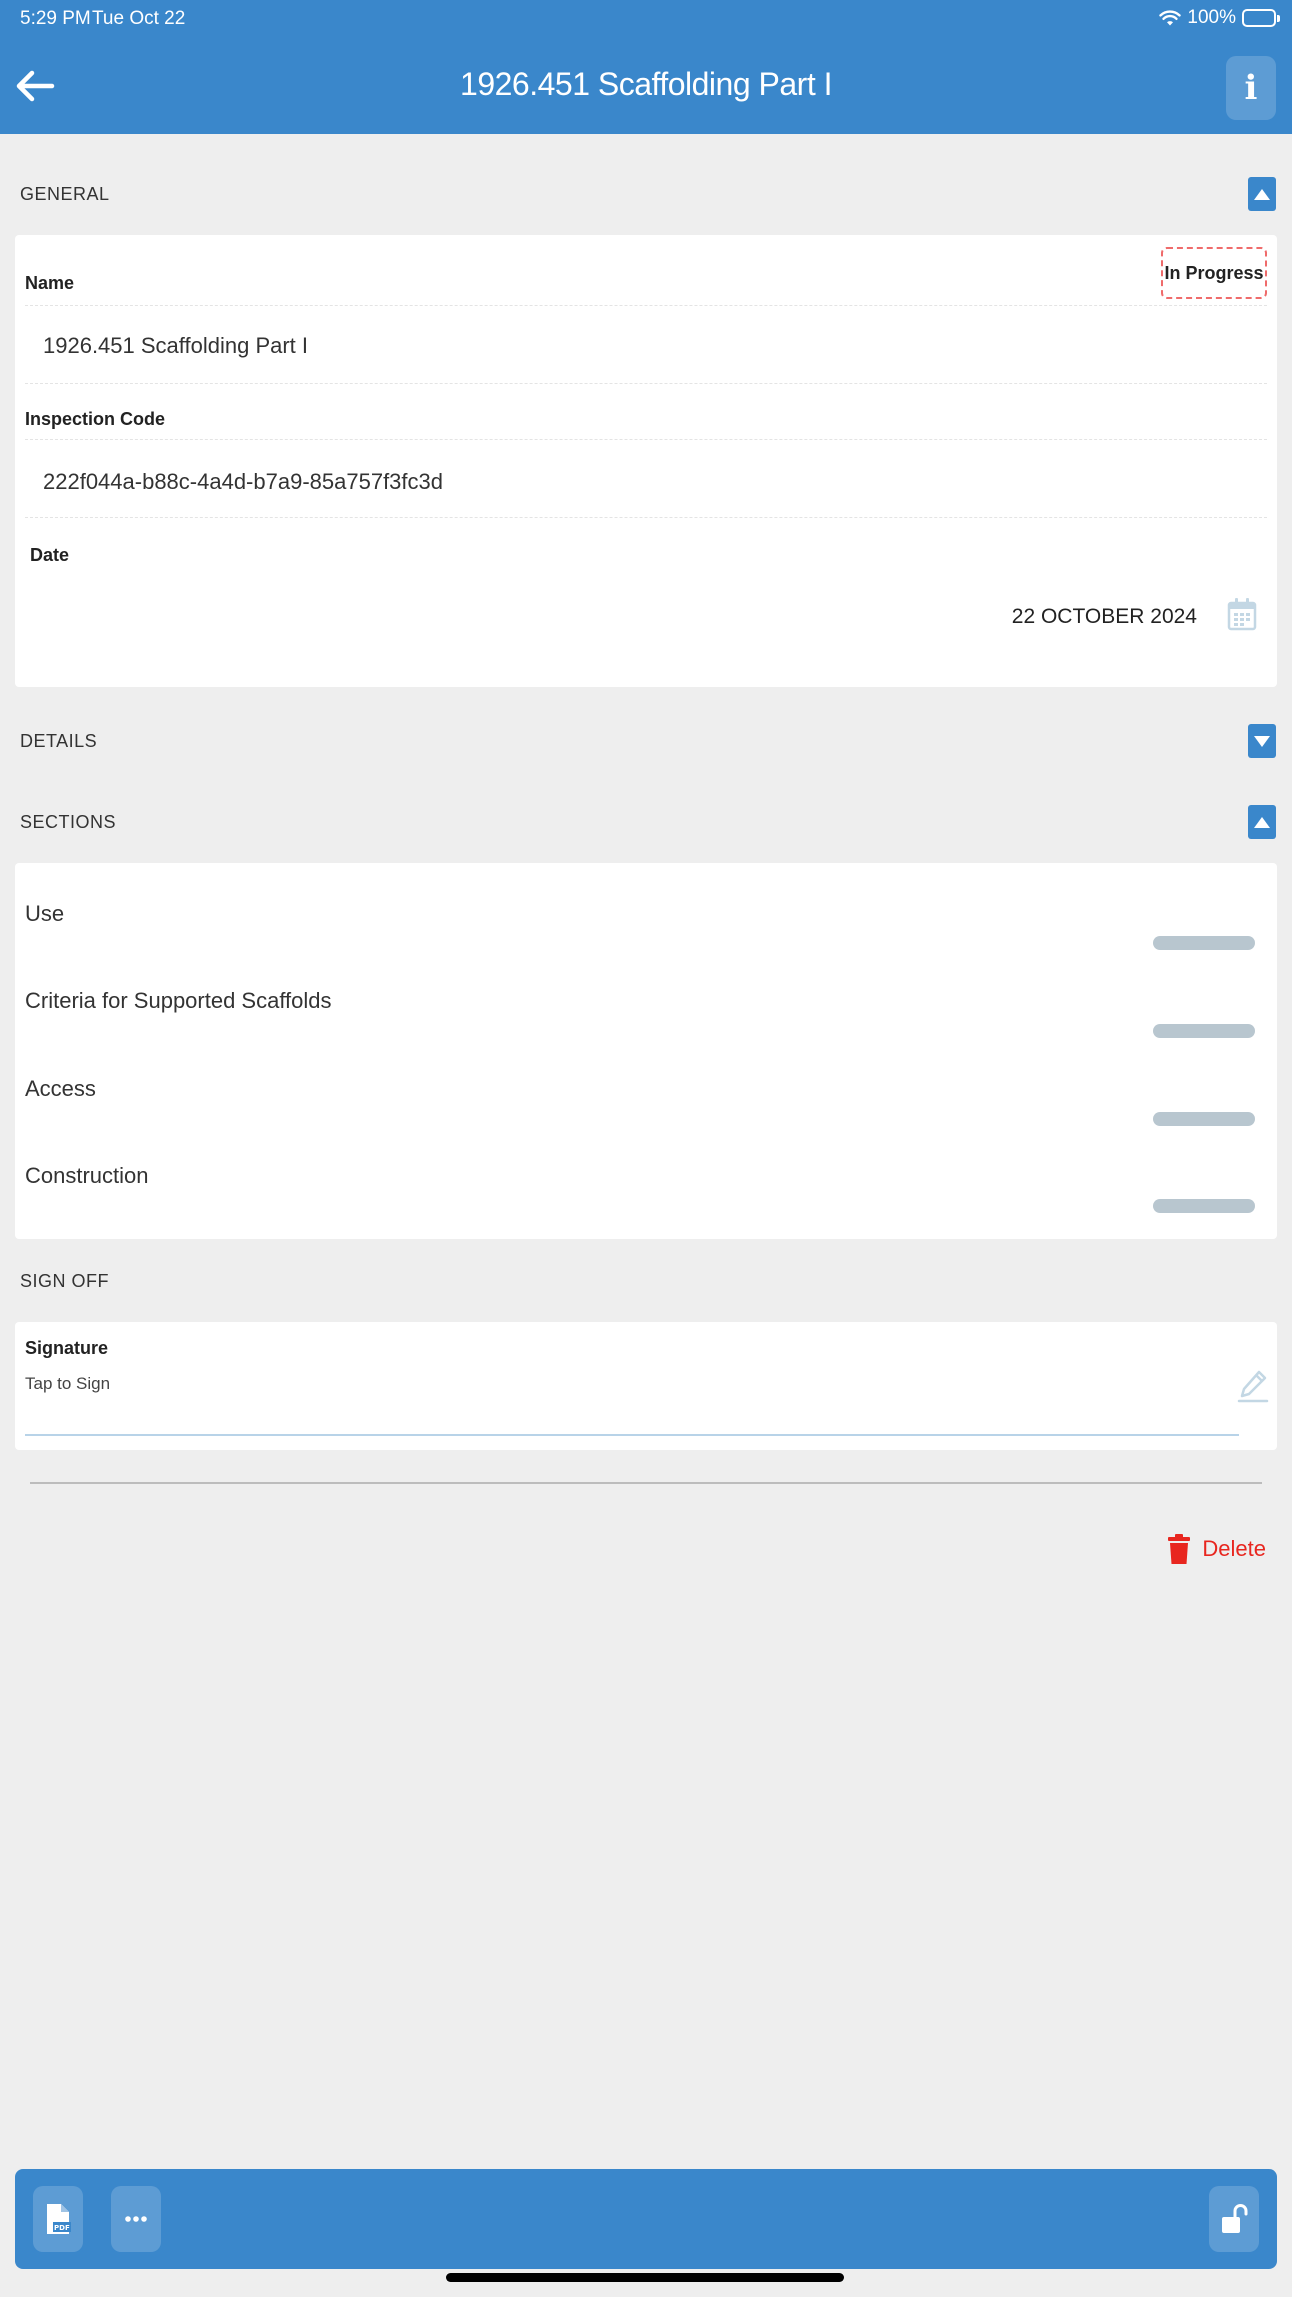  I want to click on svg-text: PDF, so click(62, 2228).